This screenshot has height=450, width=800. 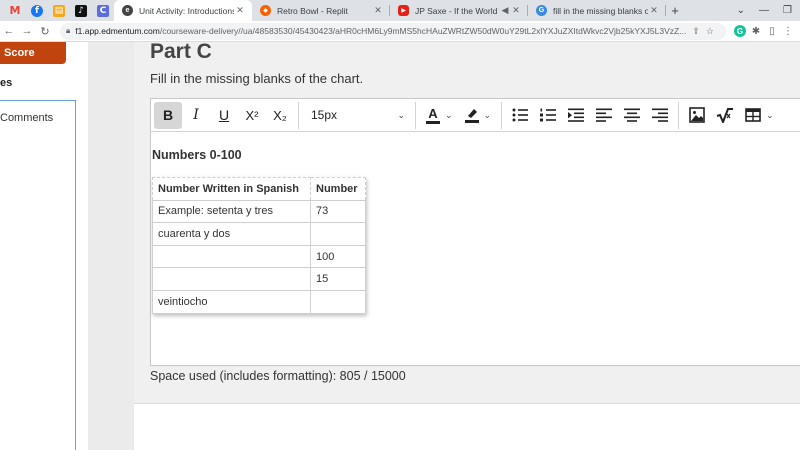 I want to click on tab-title: JP Saxe - If the World Was E, so click(x=457, y=10).